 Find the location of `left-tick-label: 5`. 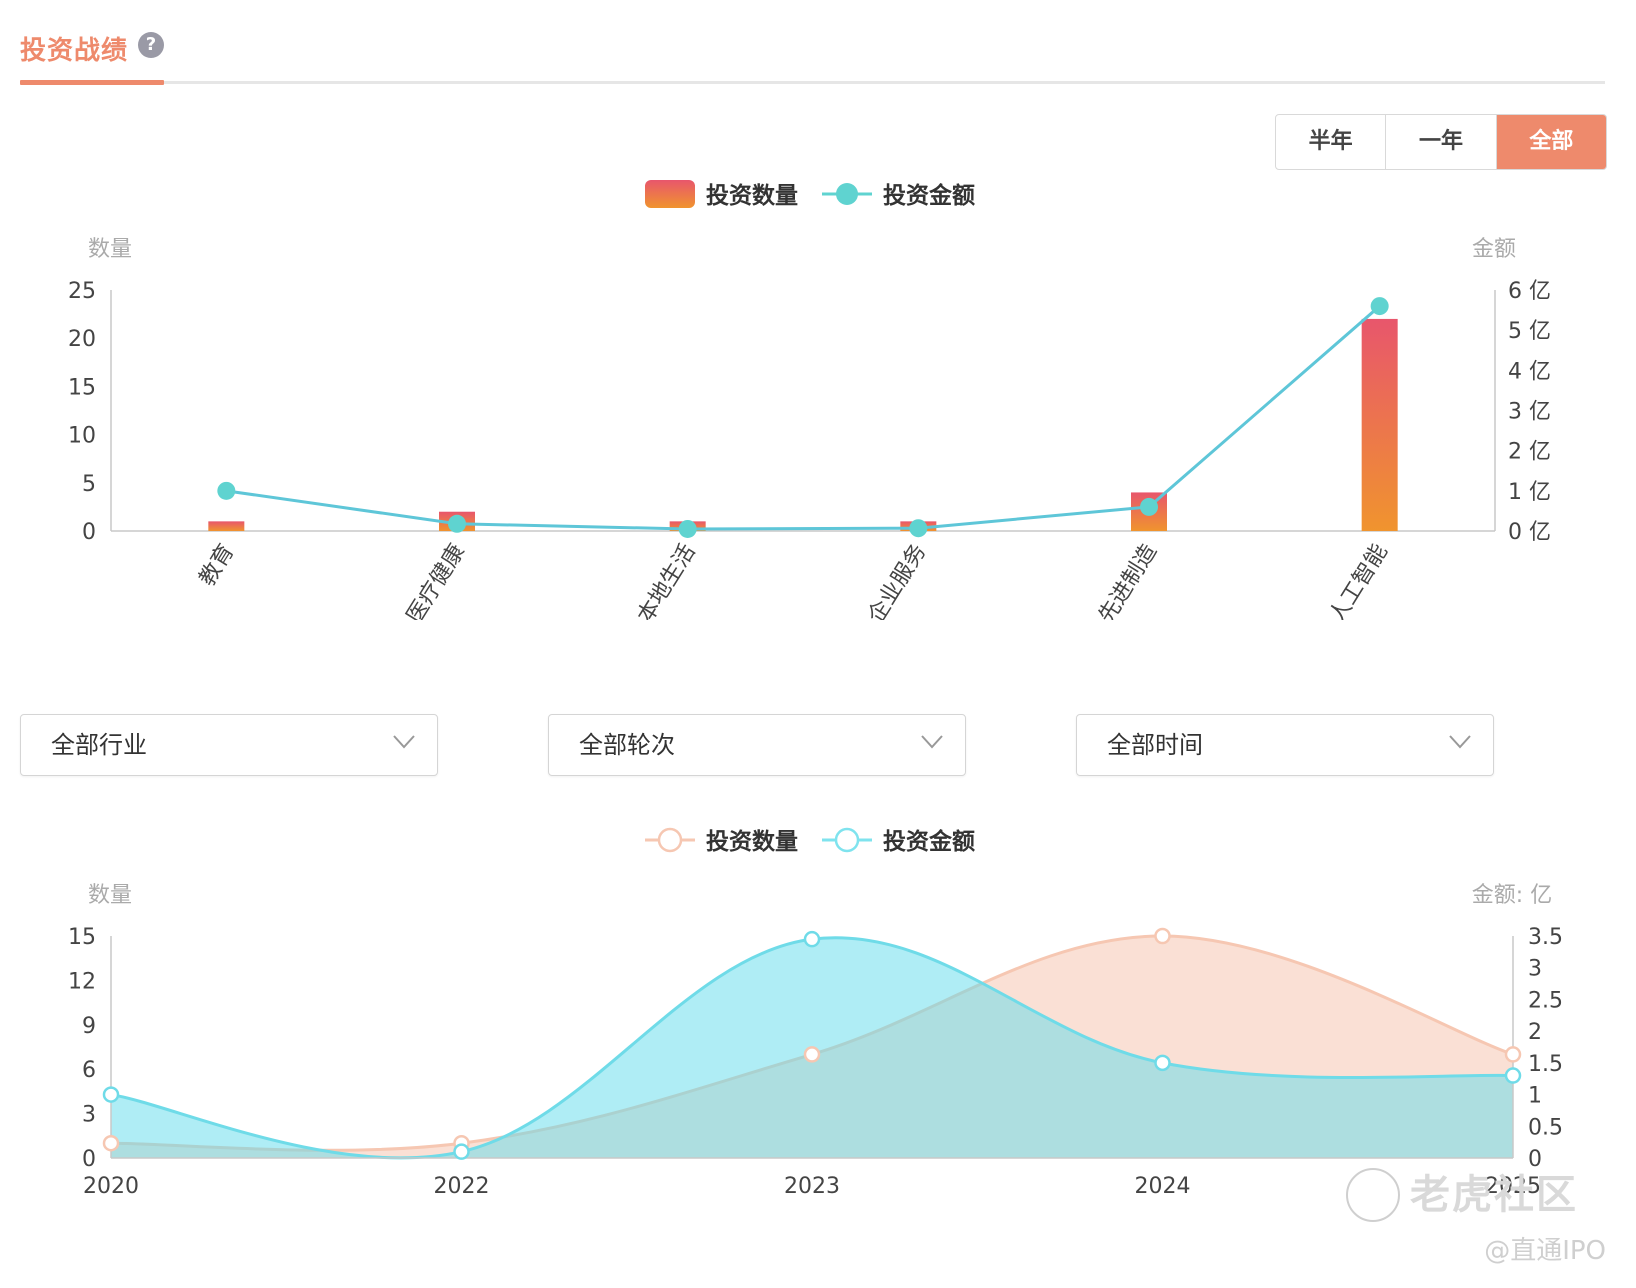

left-tick-label: 5 is located at coordinates (89, 484).